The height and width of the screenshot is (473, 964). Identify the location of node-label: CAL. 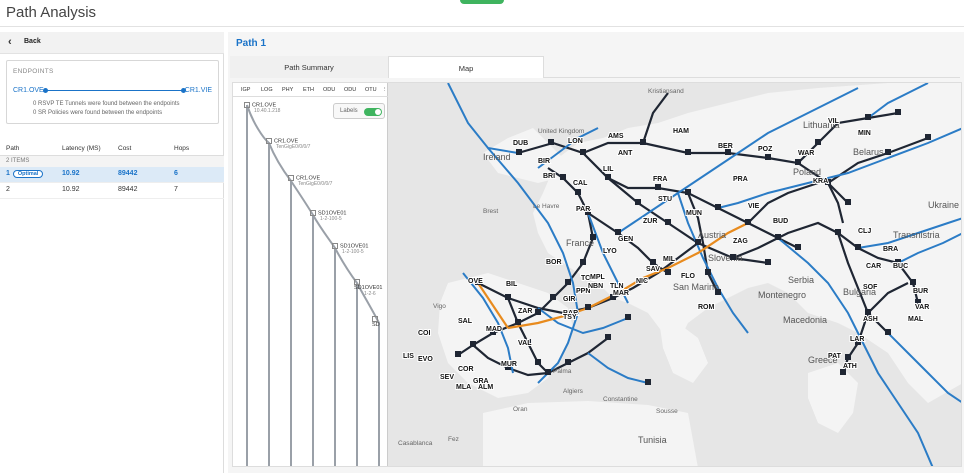
(580, 183).